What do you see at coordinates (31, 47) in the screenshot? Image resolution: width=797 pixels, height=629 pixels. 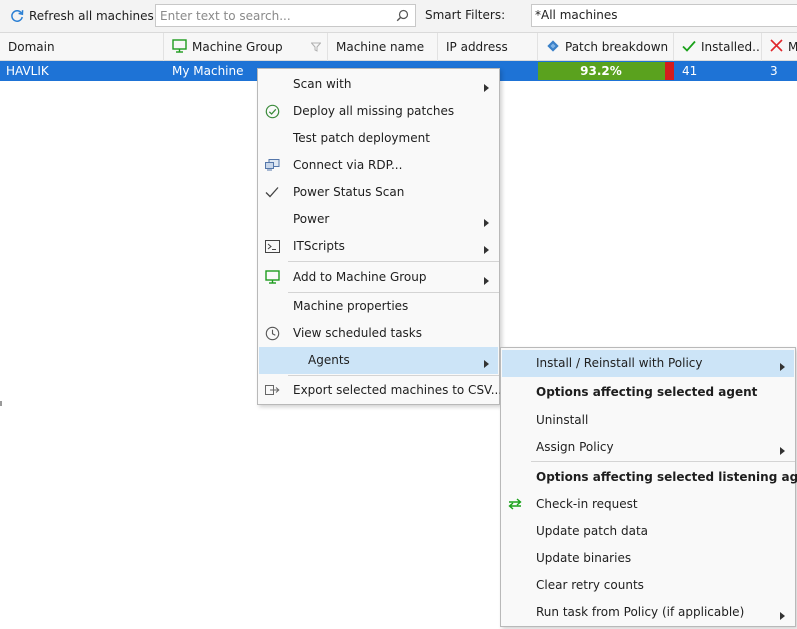 I see `column-header-label: Domain` at bounding box center [31, 47].